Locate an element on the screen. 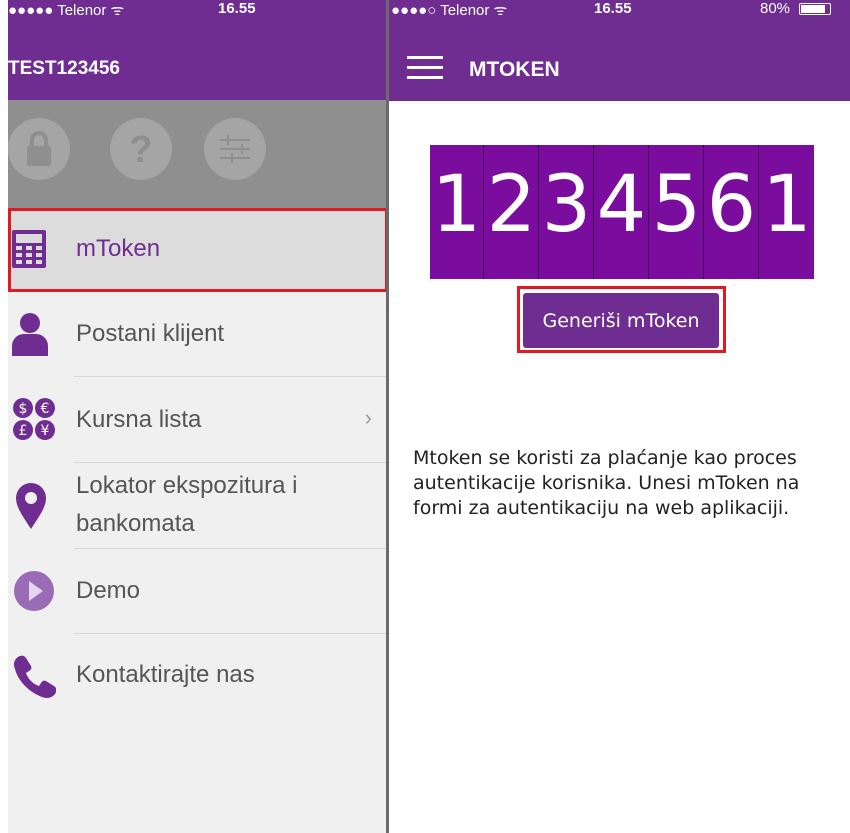  settings-sliders-icon is located at coordinates (235, 149).